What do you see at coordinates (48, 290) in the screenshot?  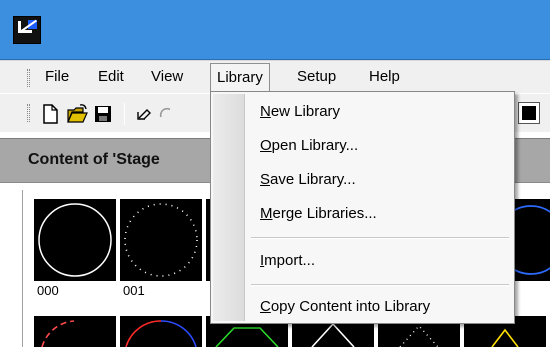 I see `tile-label-000: 000` at bounding box center [48, 290].